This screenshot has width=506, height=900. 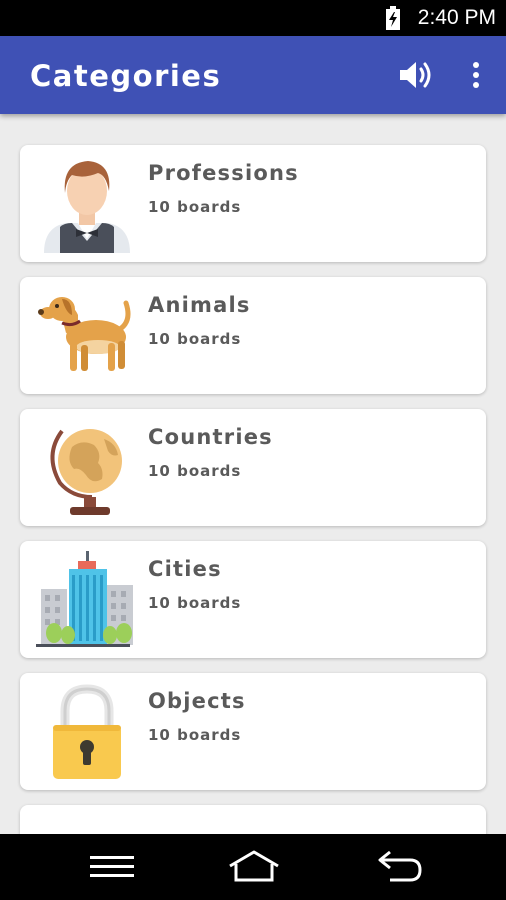 I want to click on category-card-professions: Professions 10 boards, so click(x=253, y=203).